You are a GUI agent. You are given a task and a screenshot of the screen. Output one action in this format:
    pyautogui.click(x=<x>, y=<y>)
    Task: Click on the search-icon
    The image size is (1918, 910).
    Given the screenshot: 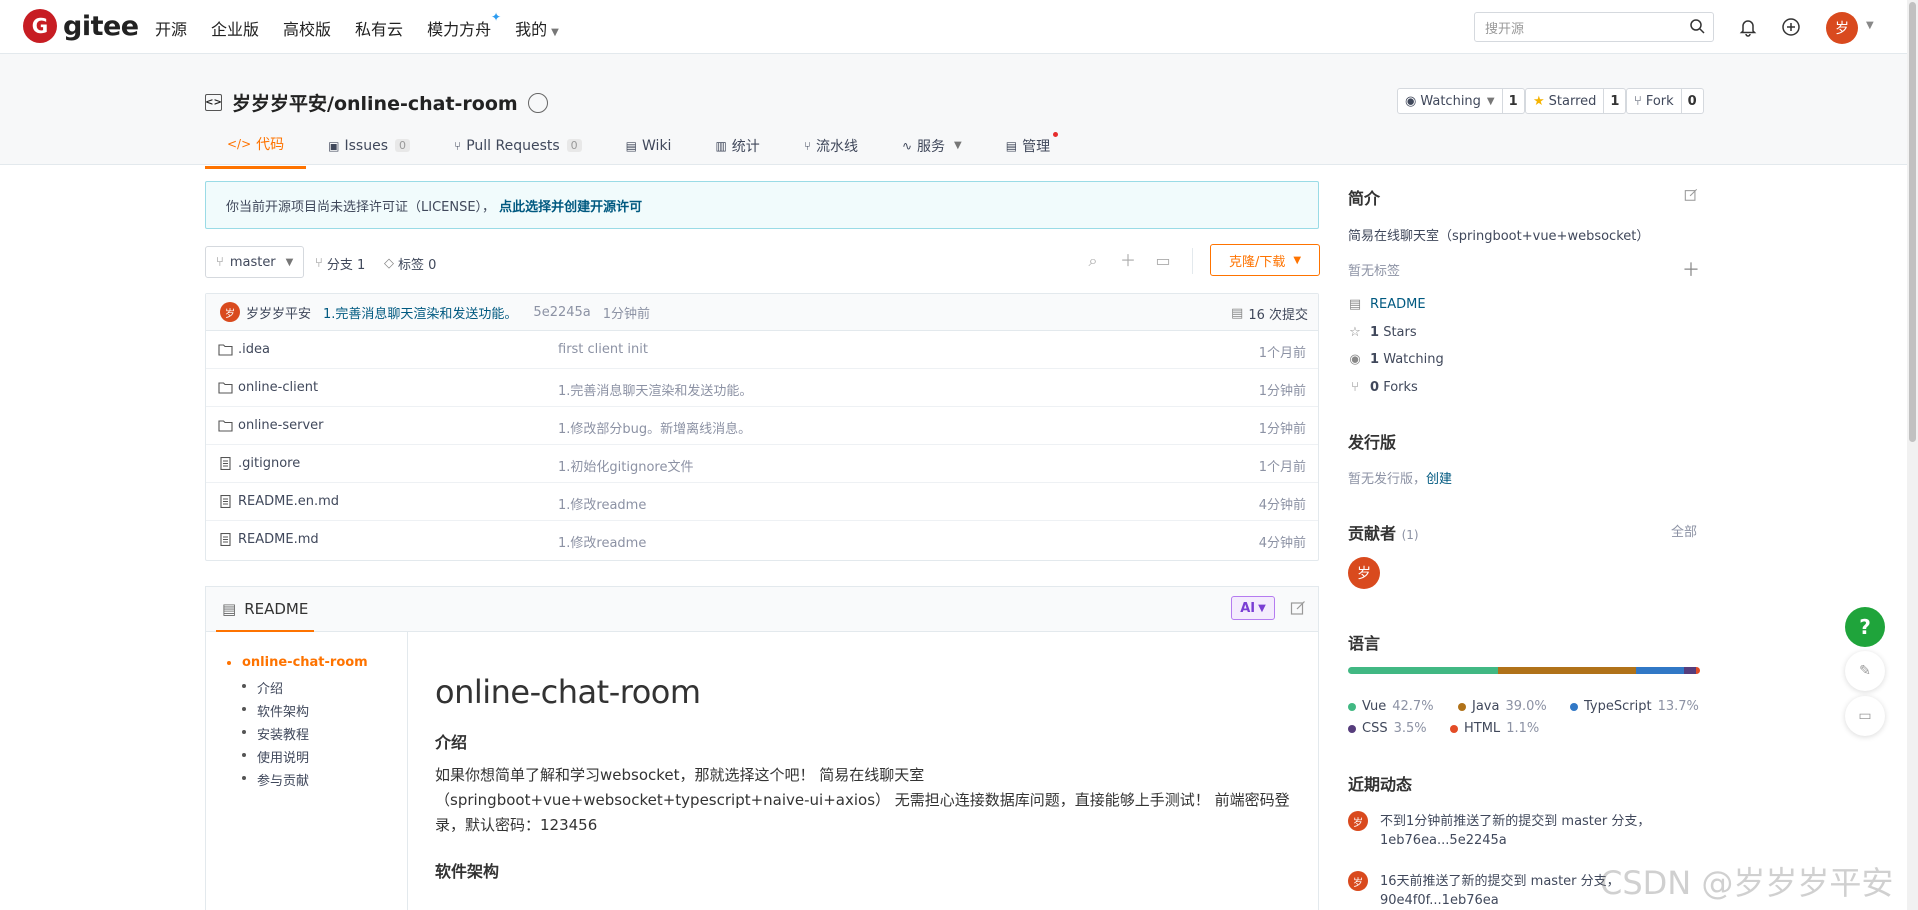 What is the action you would take?
    pyautogui.click(x=1697, y=26)
    